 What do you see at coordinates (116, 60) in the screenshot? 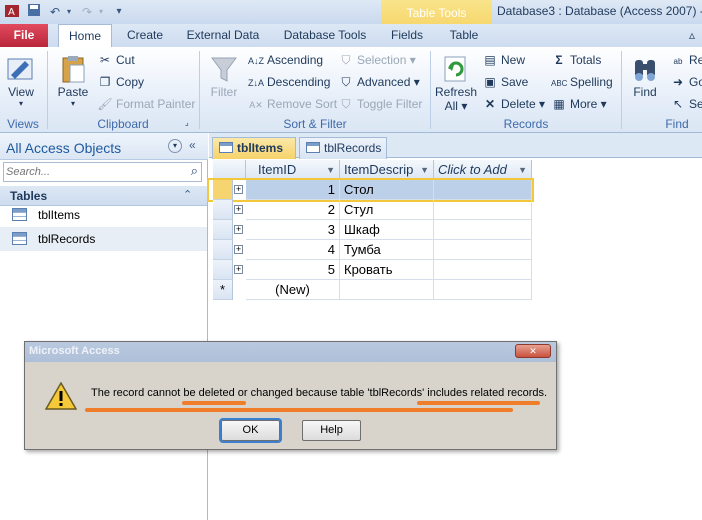
I see `cut-button: ✂ Cut` at bounding box center [116, 60].